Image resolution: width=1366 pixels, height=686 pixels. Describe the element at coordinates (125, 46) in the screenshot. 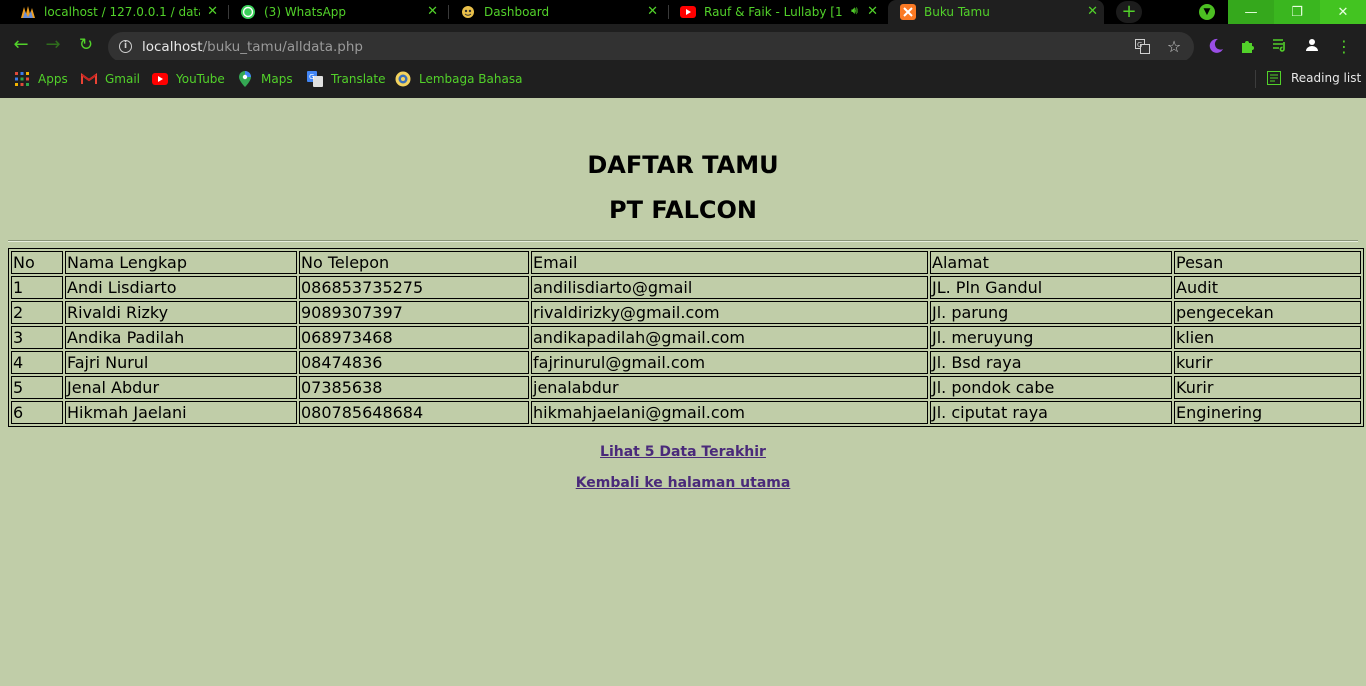

I see `site-info-icon: i` at that location.